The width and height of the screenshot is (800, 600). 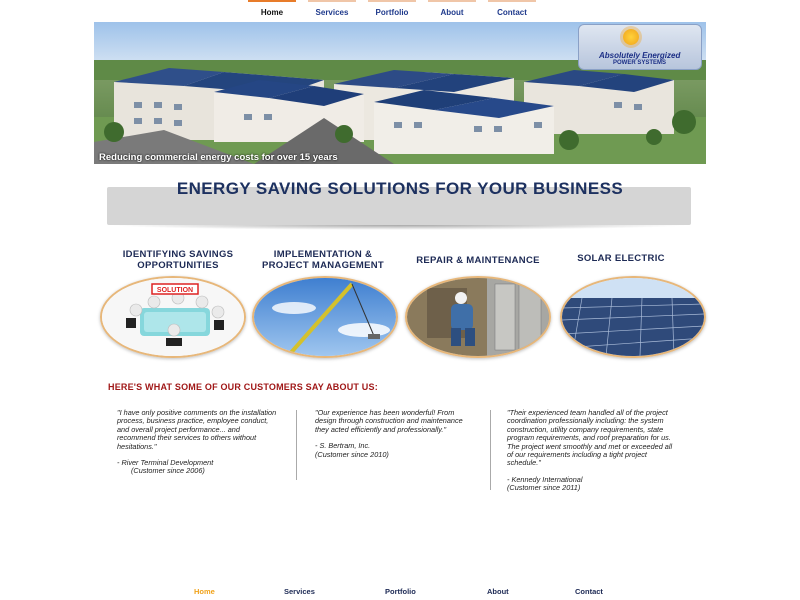 I want to click on service-image-repair, so click(x=478, y=317).